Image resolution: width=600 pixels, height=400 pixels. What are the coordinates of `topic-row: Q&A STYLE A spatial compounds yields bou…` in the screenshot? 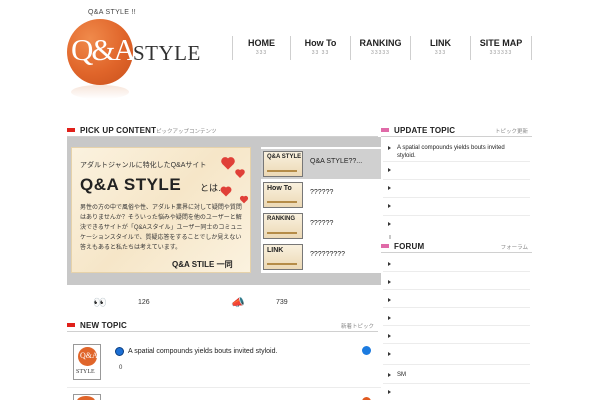 It's located at (229, 365).